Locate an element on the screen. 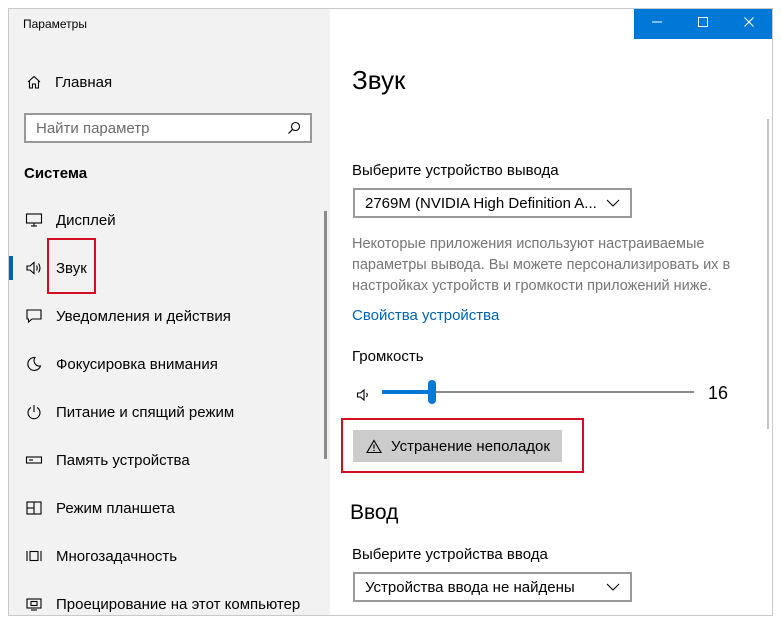  minimize-button is located at coordinates (657, 24).